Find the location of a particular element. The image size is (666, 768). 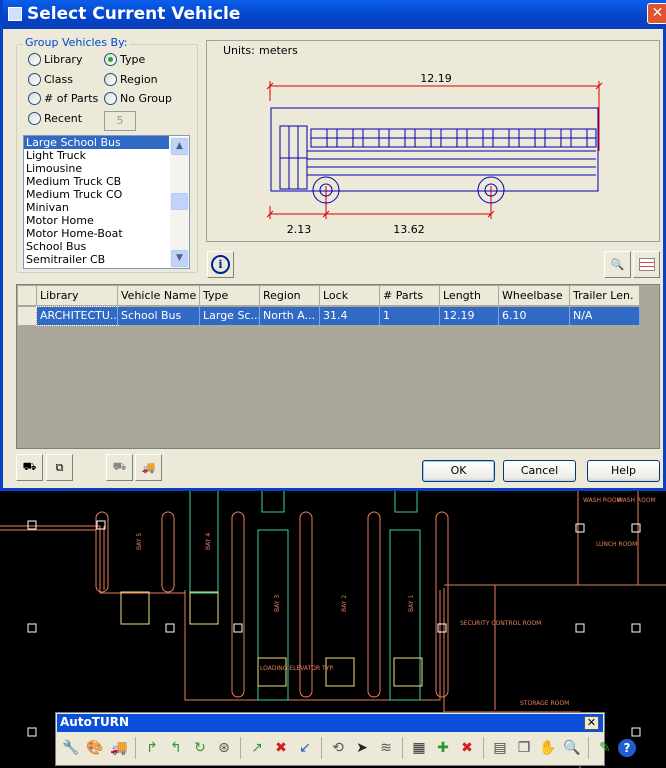

magnifier-icon: 🔍 is located at coordinates (617, 264).